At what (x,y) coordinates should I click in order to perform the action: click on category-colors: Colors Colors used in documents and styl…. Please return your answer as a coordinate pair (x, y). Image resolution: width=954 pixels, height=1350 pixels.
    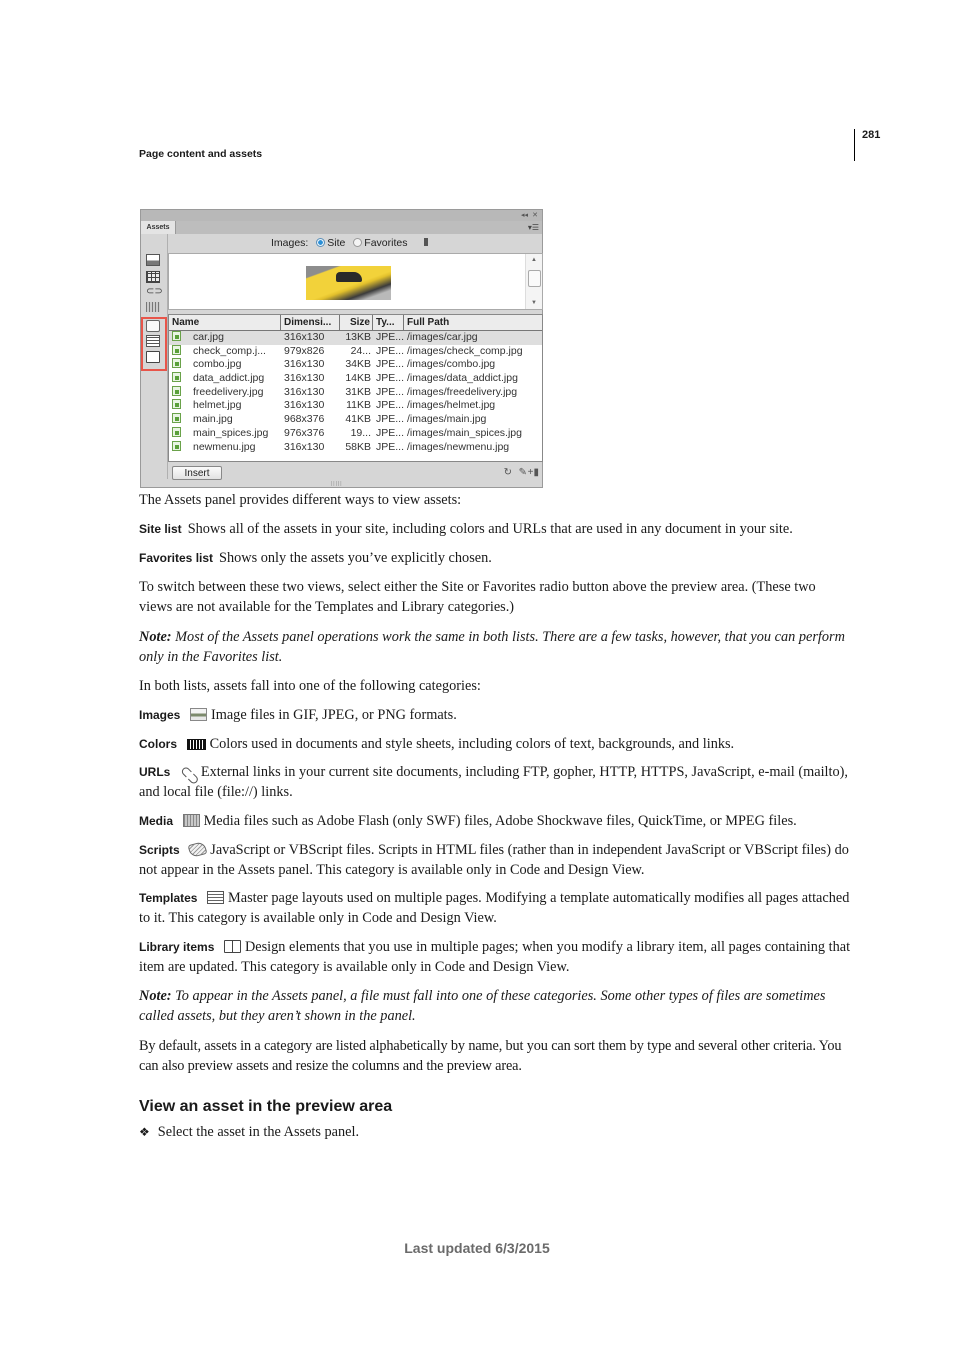
    Looking at the image, I should click on (495, 744).